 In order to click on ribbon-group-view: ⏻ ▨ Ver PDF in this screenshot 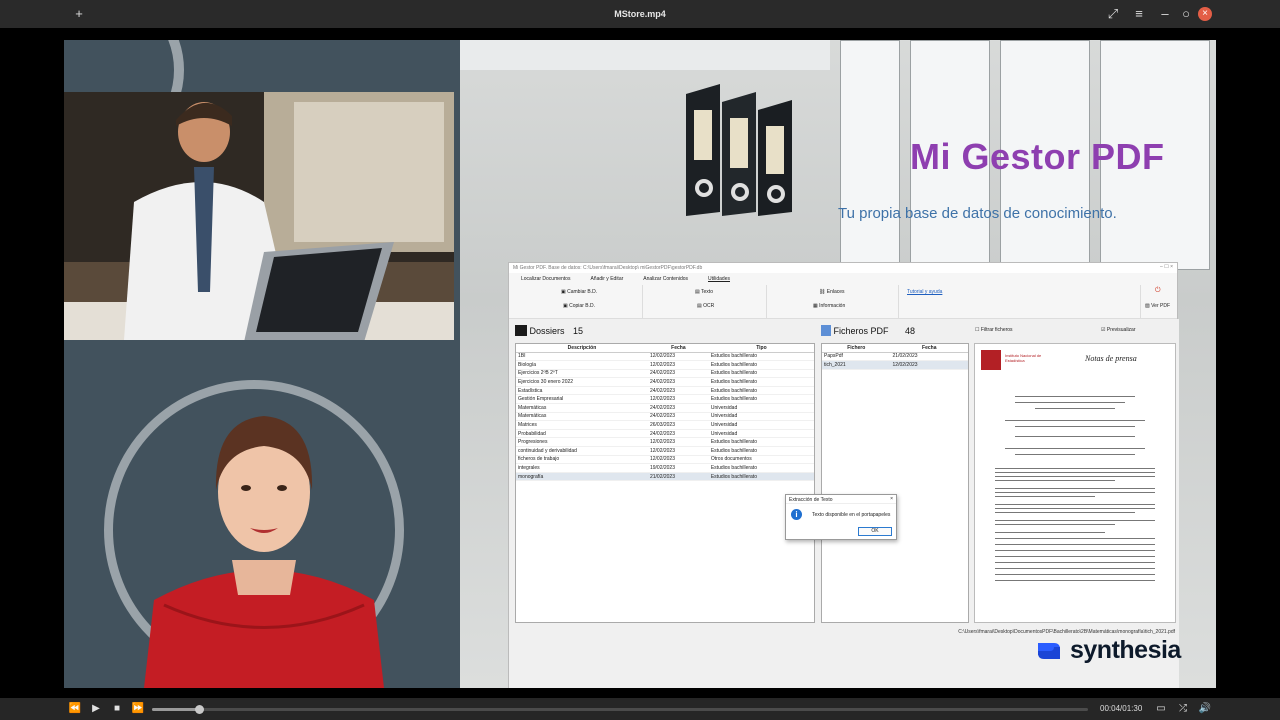, I will do `click(1159, 301)`.